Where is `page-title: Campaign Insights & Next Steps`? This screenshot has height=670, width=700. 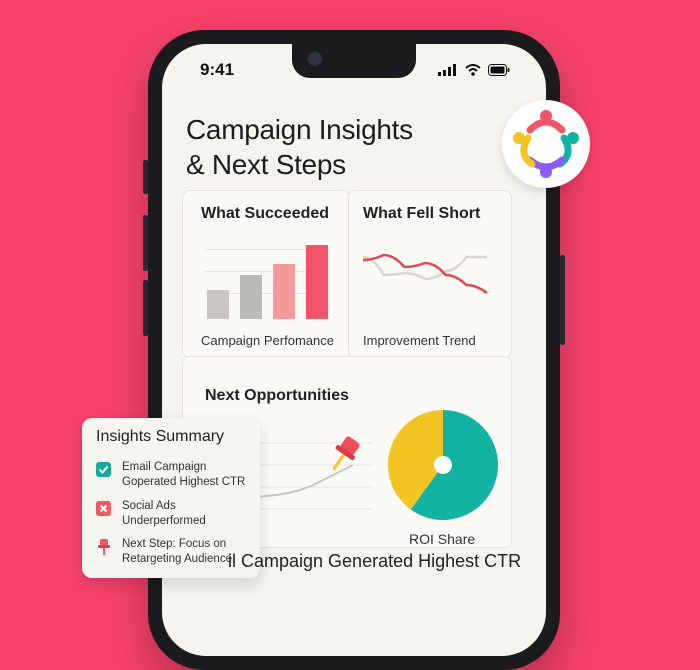
page-title: Campaign Insights & Next Steps is located at coordinates (351, 147).